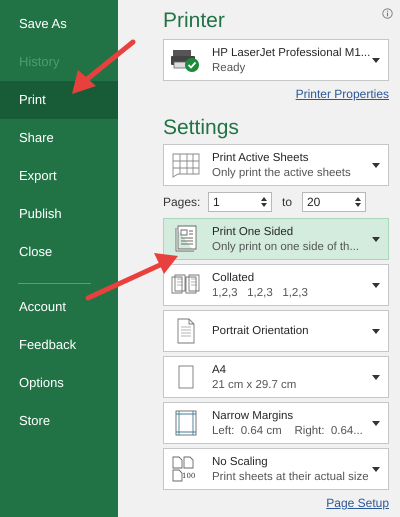  I want to click on setting-title: Collated, so click(233, 278).